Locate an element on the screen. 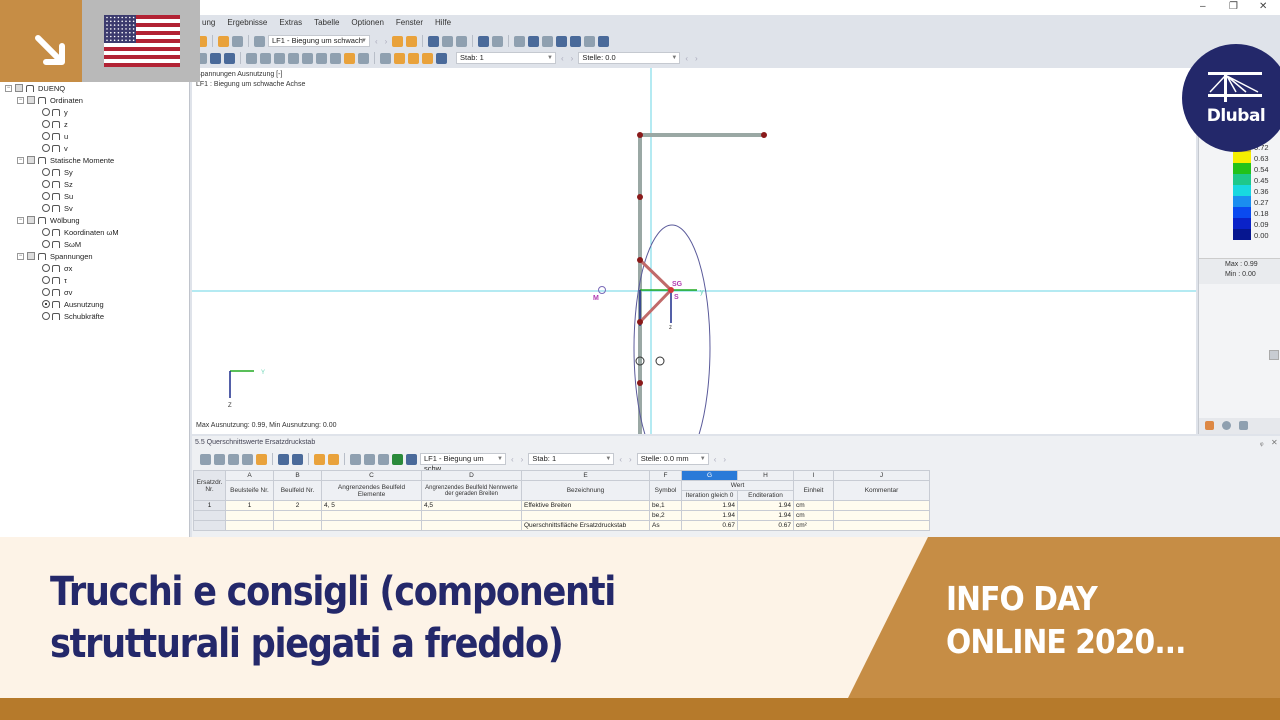 Image resolution: width=1280 pixels, height=720 pixels. table-cell-f: be,1 is located at coordinates (665, 505).